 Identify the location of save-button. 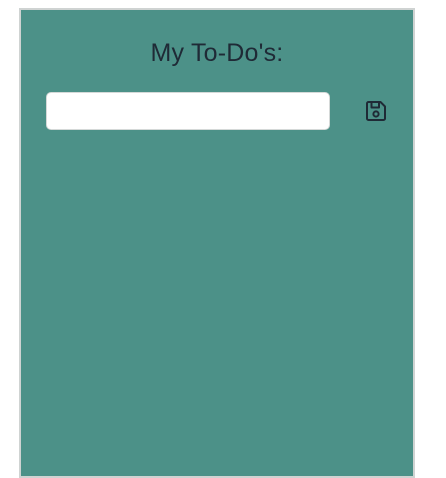
(376, 111).